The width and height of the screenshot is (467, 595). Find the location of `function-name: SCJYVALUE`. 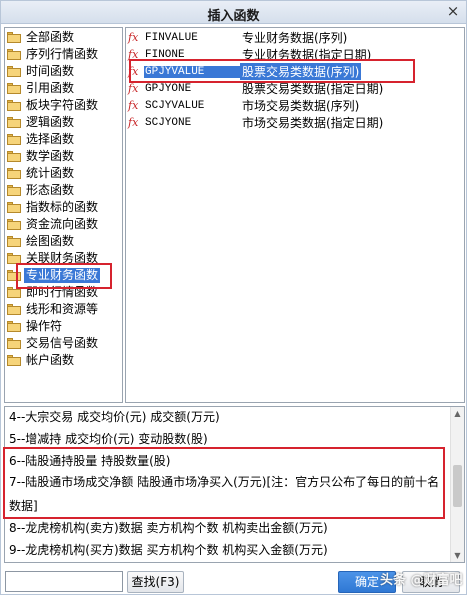

function-name: SCJYVALUE is located at coordinates (175, 105).